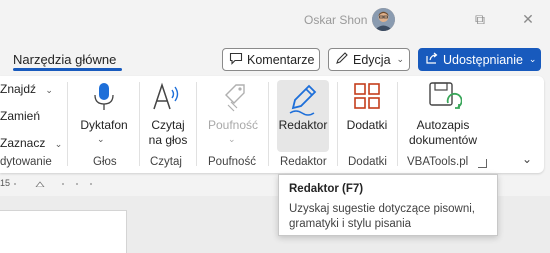 The image size is (550, 253). I want to click on find-button: Znajdź ⌄, so click(26, 89).